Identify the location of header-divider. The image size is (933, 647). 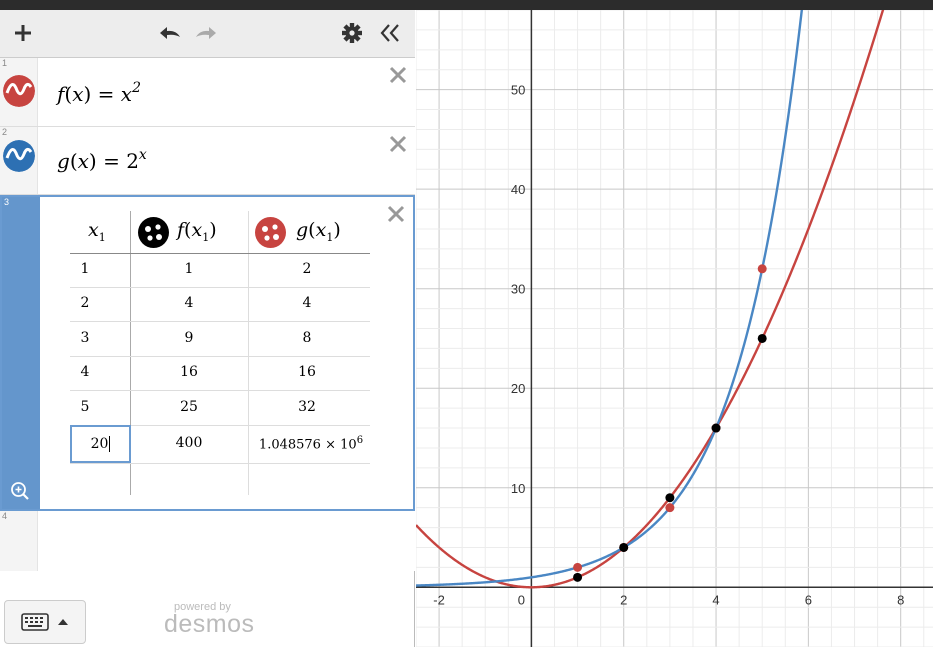
(220, 253).